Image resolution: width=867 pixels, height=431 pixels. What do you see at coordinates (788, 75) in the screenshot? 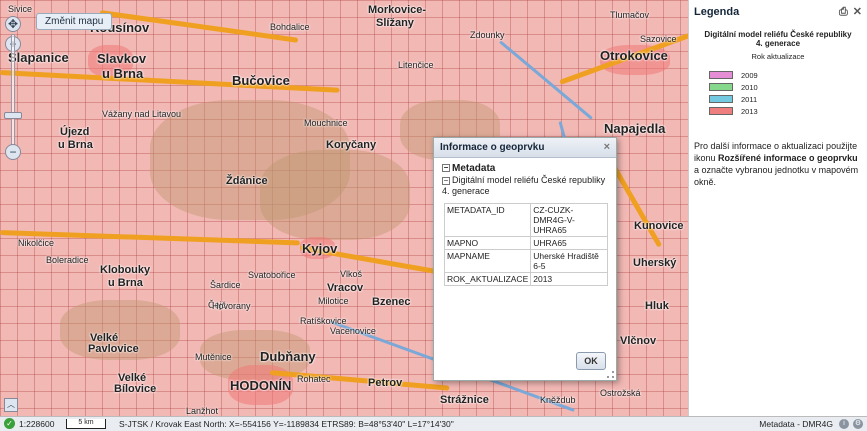
I see `legend-item: 2009` at bounding box center [788, 75].